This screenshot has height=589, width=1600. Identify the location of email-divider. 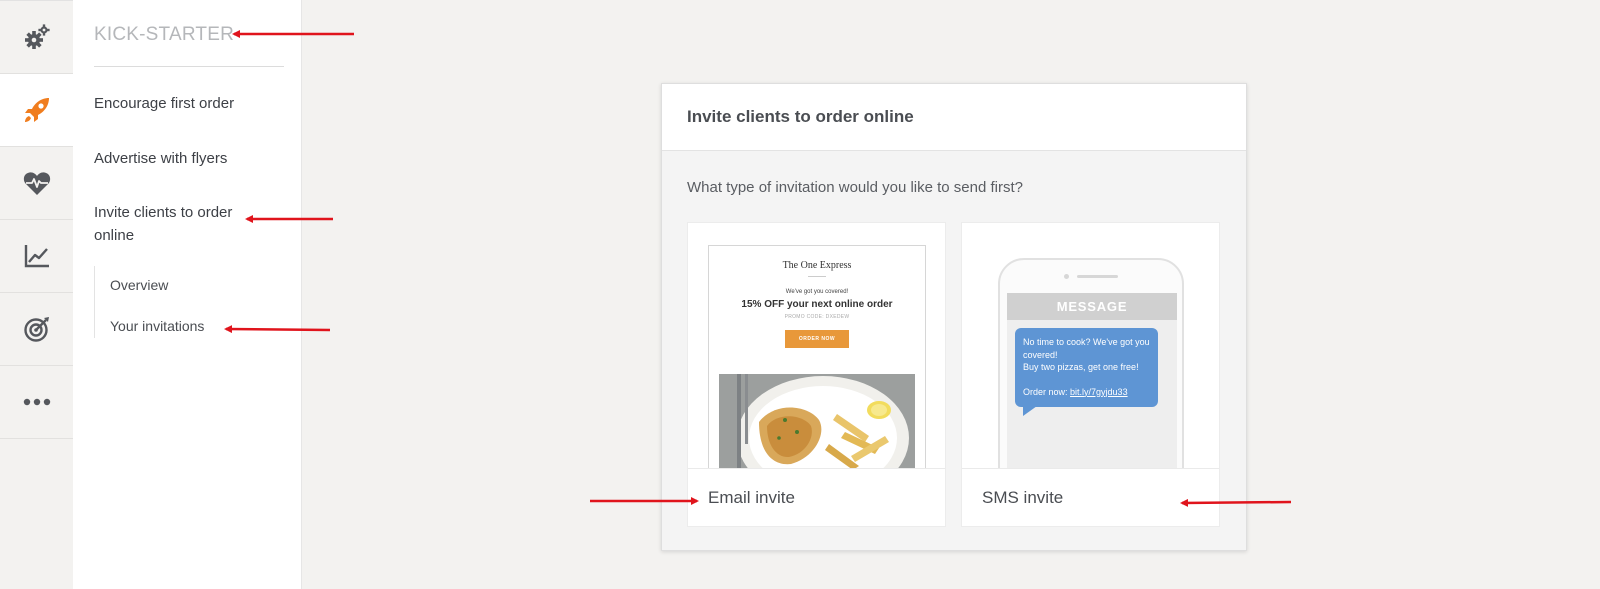
(817, 276).